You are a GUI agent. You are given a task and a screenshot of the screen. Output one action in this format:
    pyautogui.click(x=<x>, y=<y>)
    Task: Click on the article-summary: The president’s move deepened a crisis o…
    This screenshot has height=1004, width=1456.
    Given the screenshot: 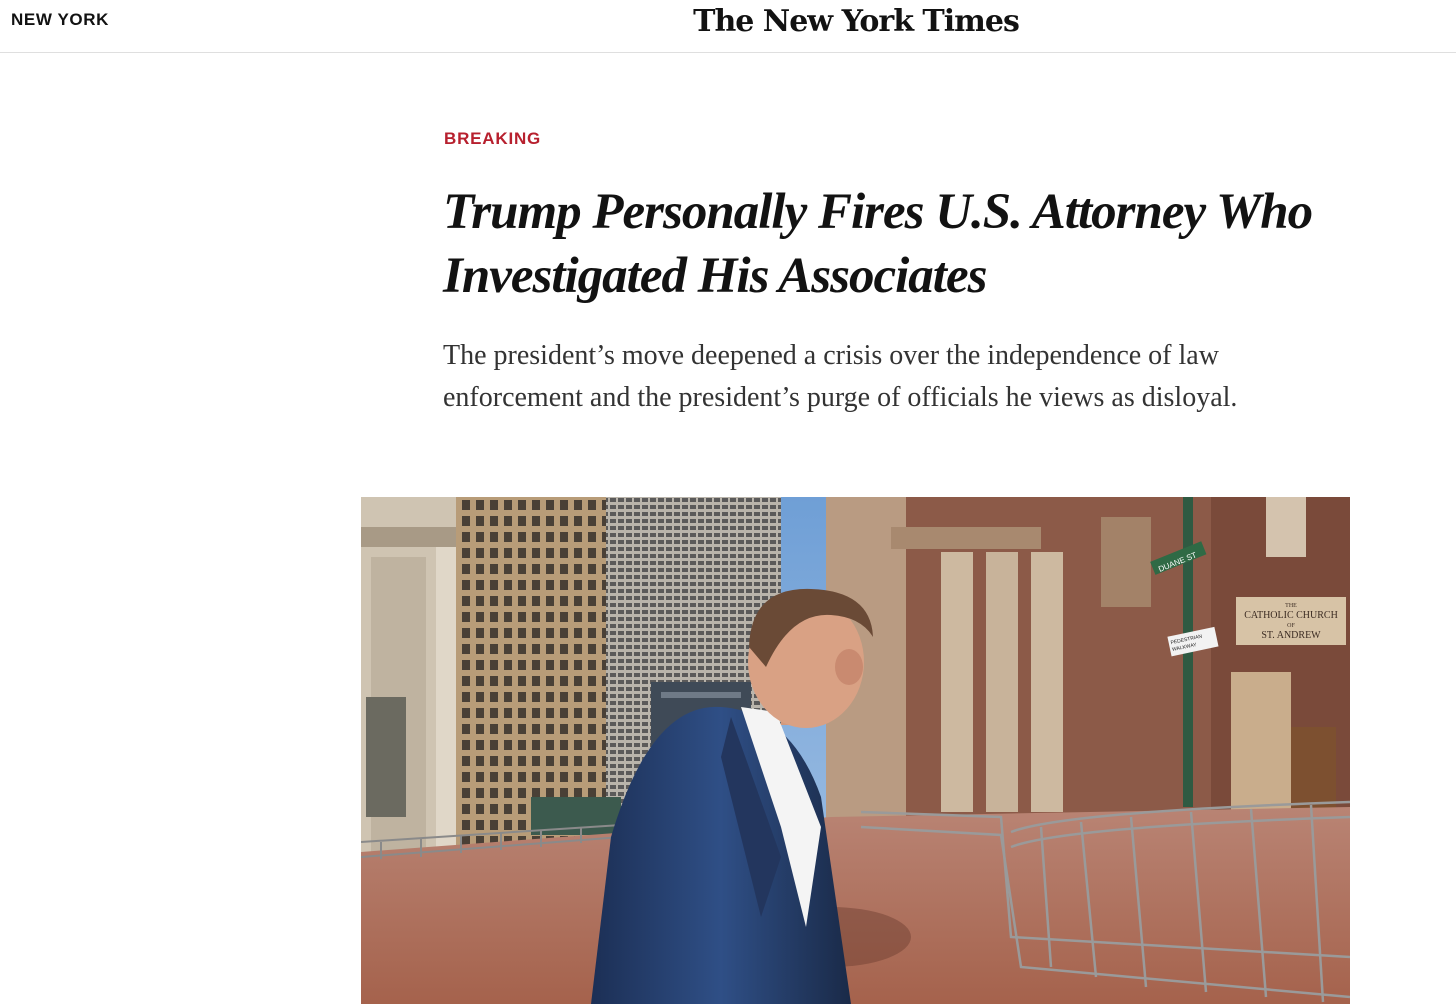 What is the action you would take?
    pyautogui.click(x=840, y=376)
    